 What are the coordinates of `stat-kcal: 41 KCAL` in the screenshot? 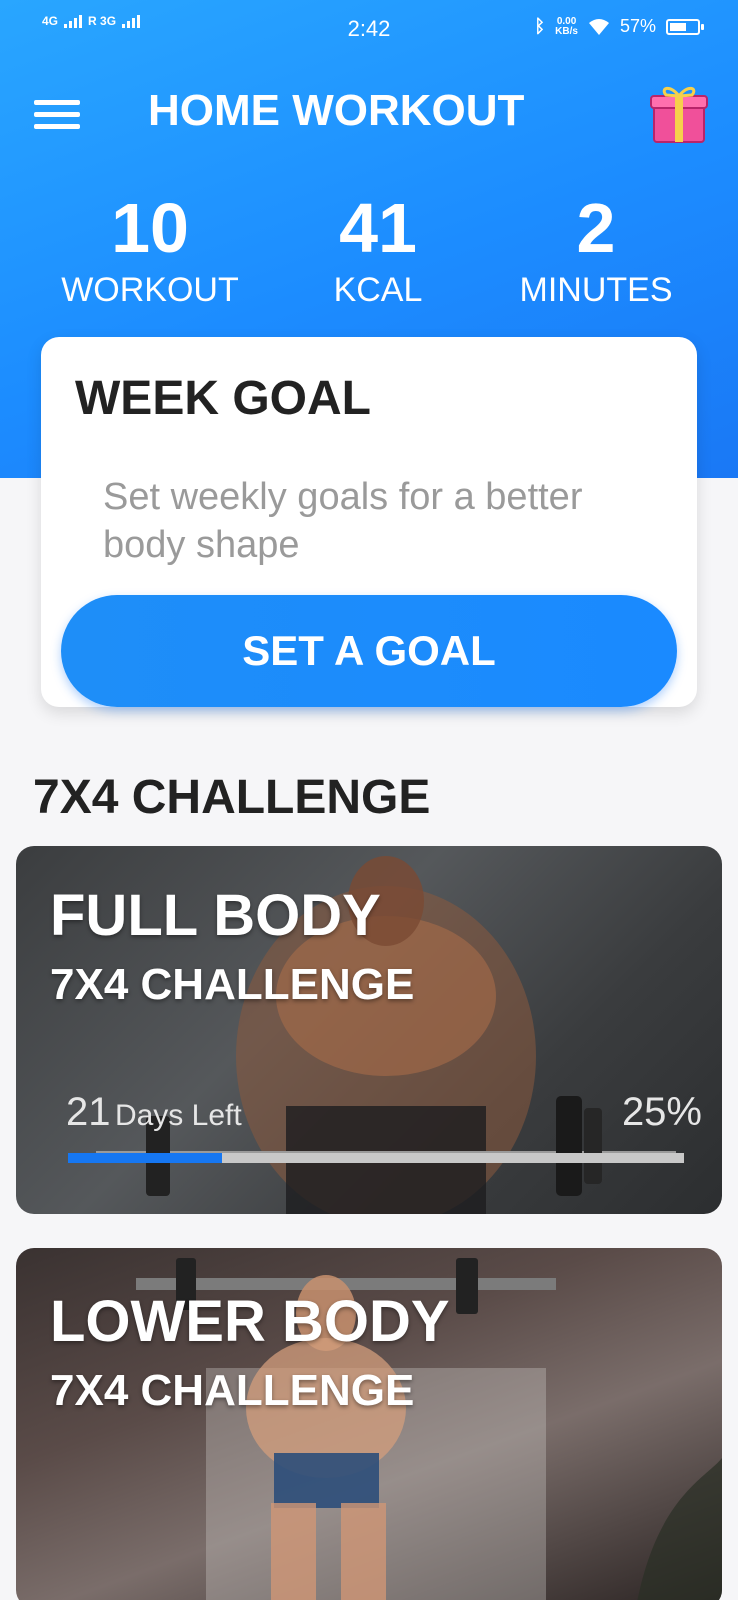 It's located at (378, 249).